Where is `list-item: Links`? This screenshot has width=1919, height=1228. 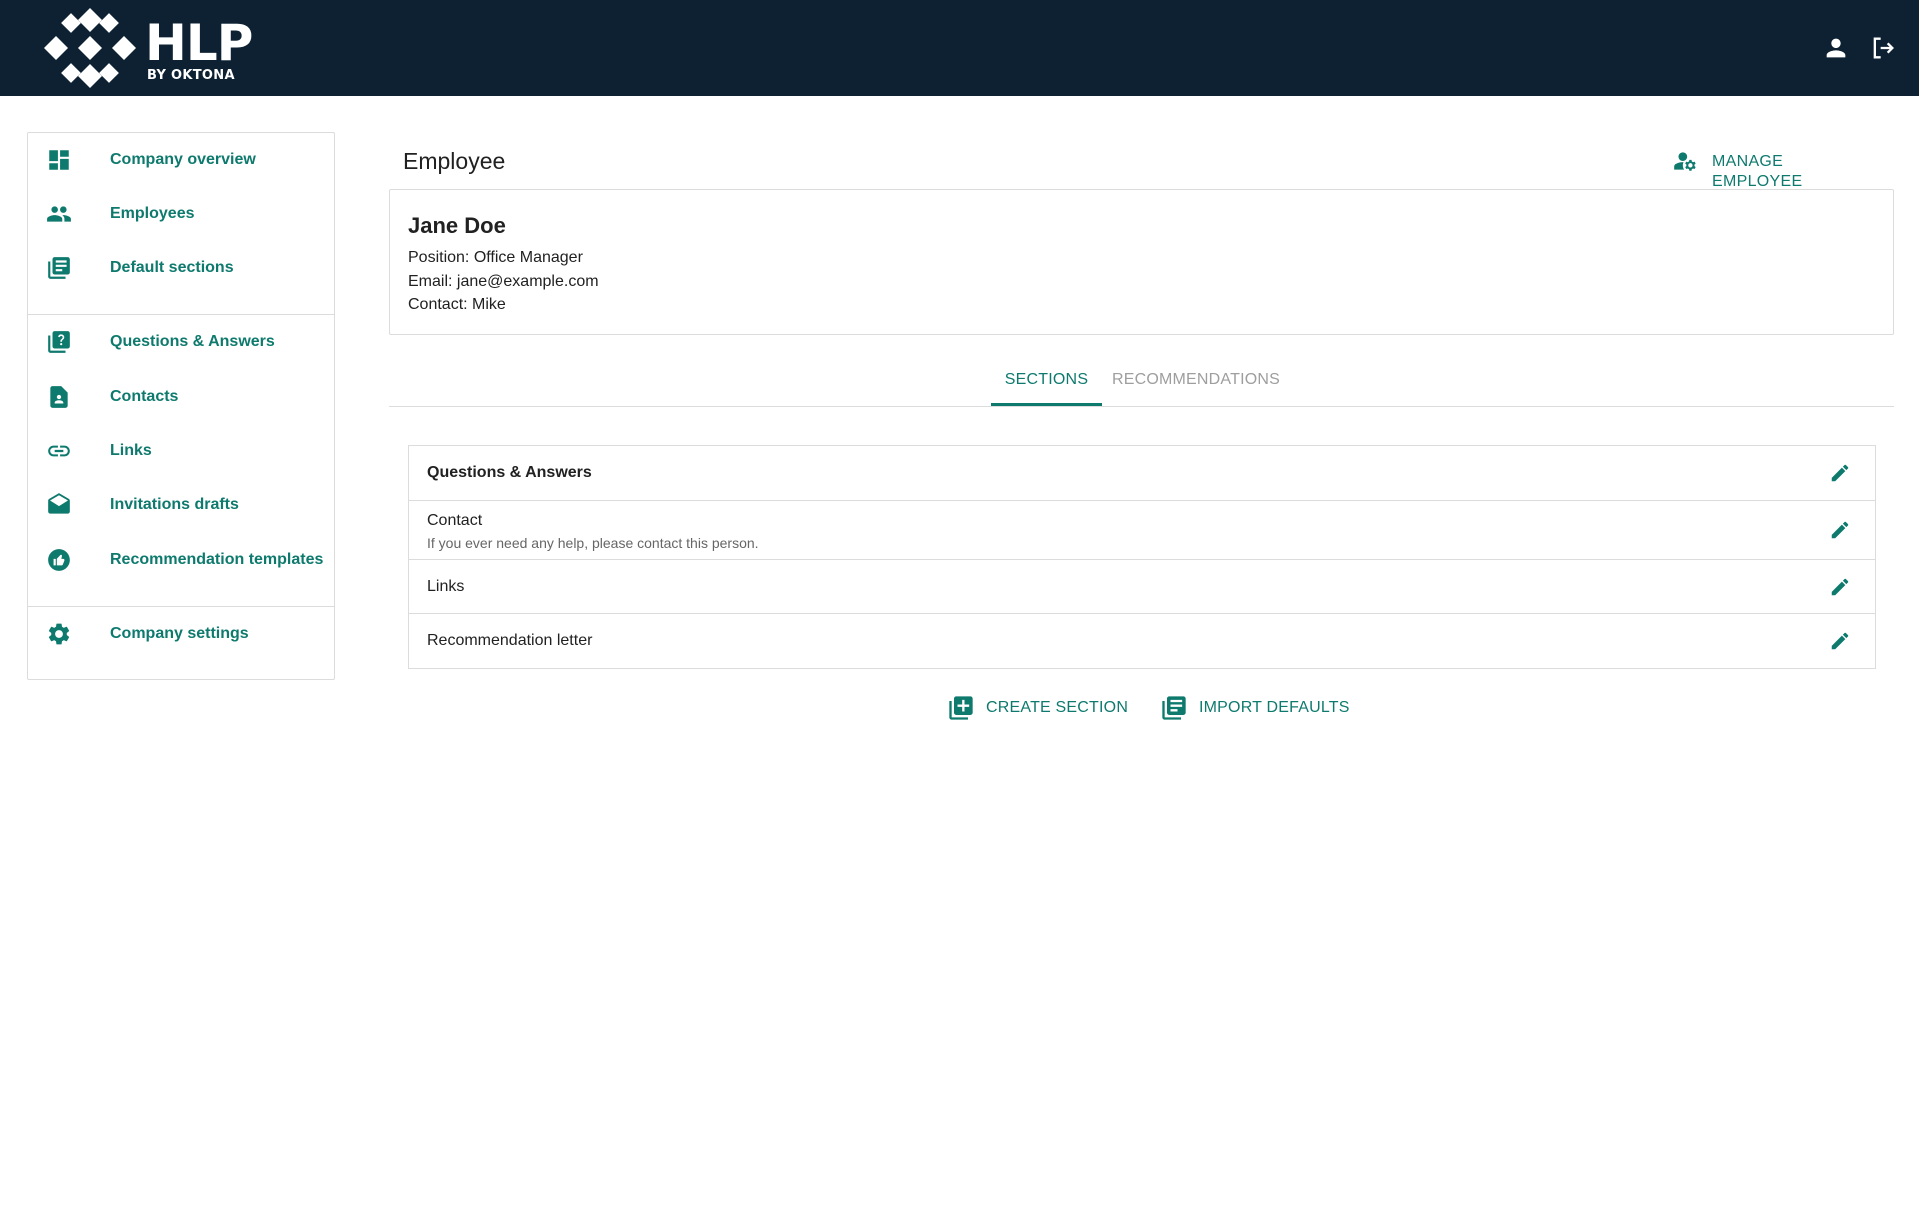
list-item: Links is located at coordinates (1142, 587).